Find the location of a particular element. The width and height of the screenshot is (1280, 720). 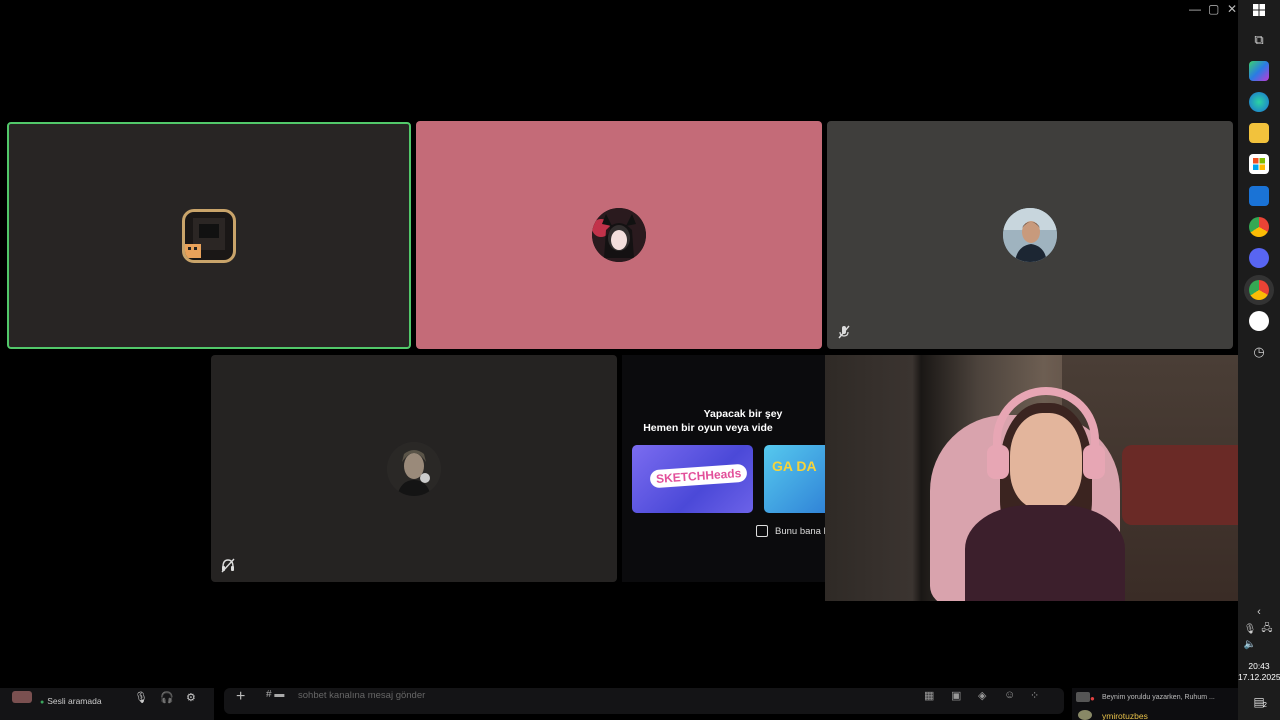

mic-muted-icon is located at coordinates (844, 332).